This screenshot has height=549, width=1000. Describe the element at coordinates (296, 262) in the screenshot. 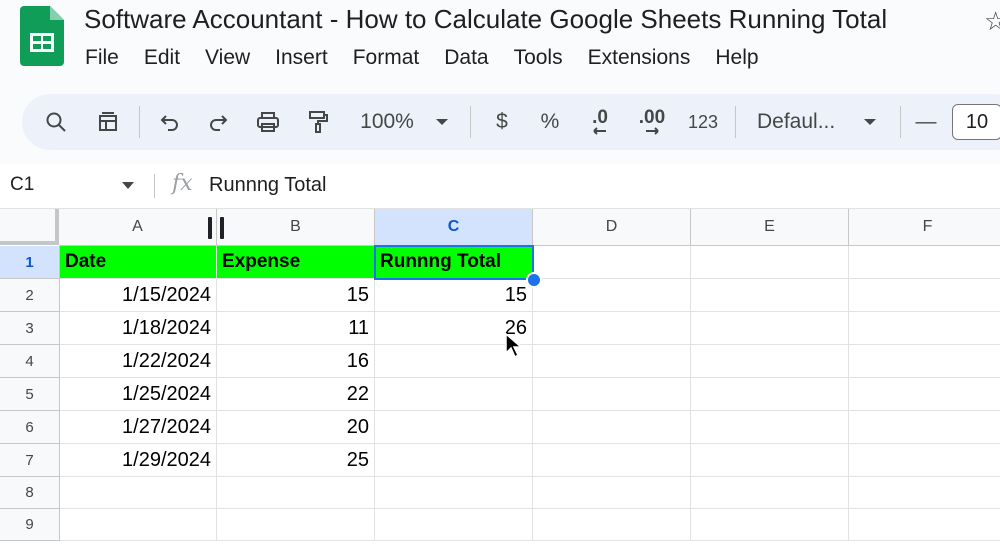

I see `cell-b1: Expense` at that location.